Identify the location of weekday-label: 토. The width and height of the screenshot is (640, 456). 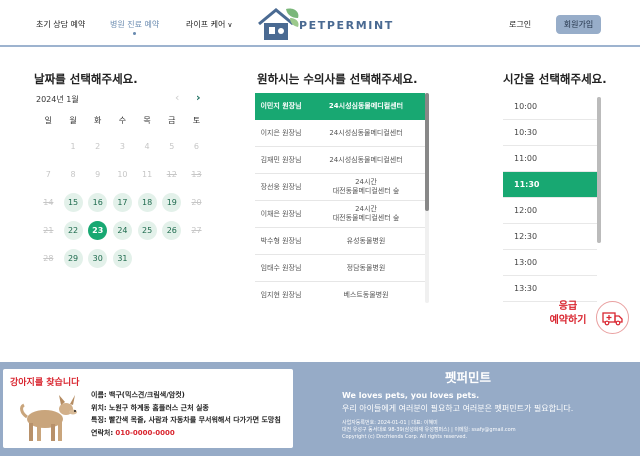
(196, 120).